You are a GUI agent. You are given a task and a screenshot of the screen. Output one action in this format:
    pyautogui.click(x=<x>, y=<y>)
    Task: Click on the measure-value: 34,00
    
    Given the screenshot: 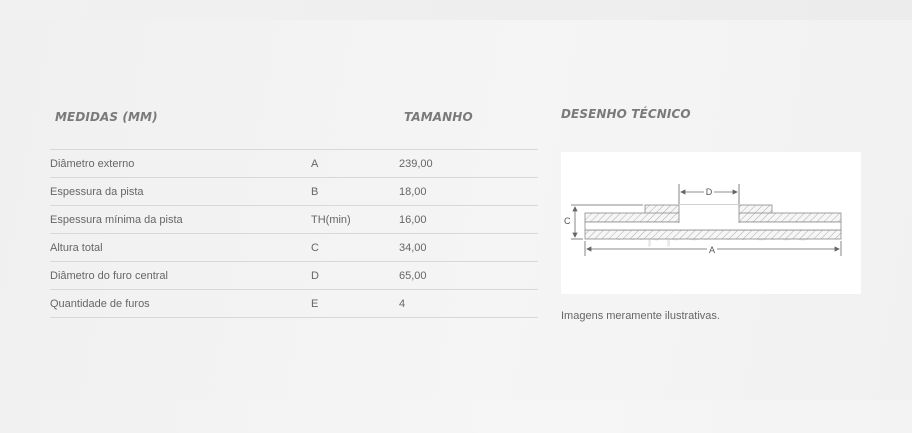 What is the action you would take?
    pyautogui.click(x=468, y=247)
    